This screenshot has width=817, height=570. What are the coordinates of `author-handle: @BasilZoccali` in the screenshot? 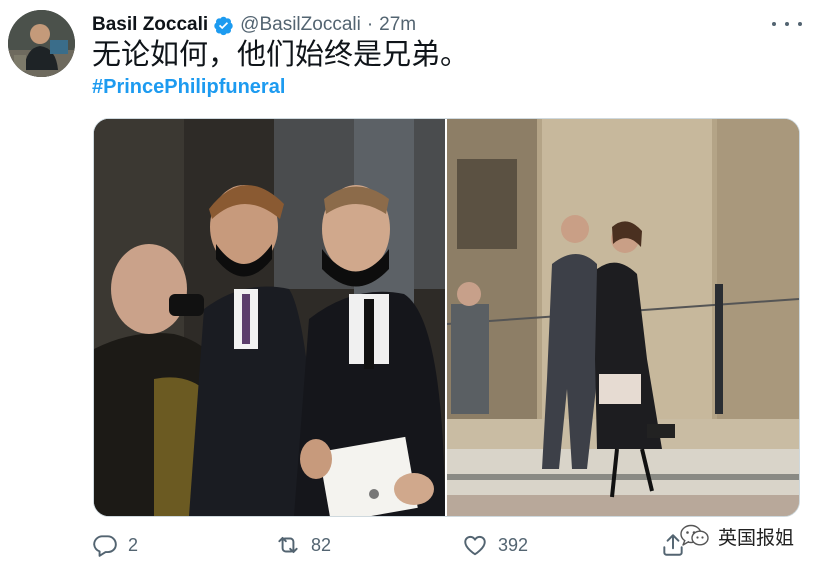 It's located at (300, 25).